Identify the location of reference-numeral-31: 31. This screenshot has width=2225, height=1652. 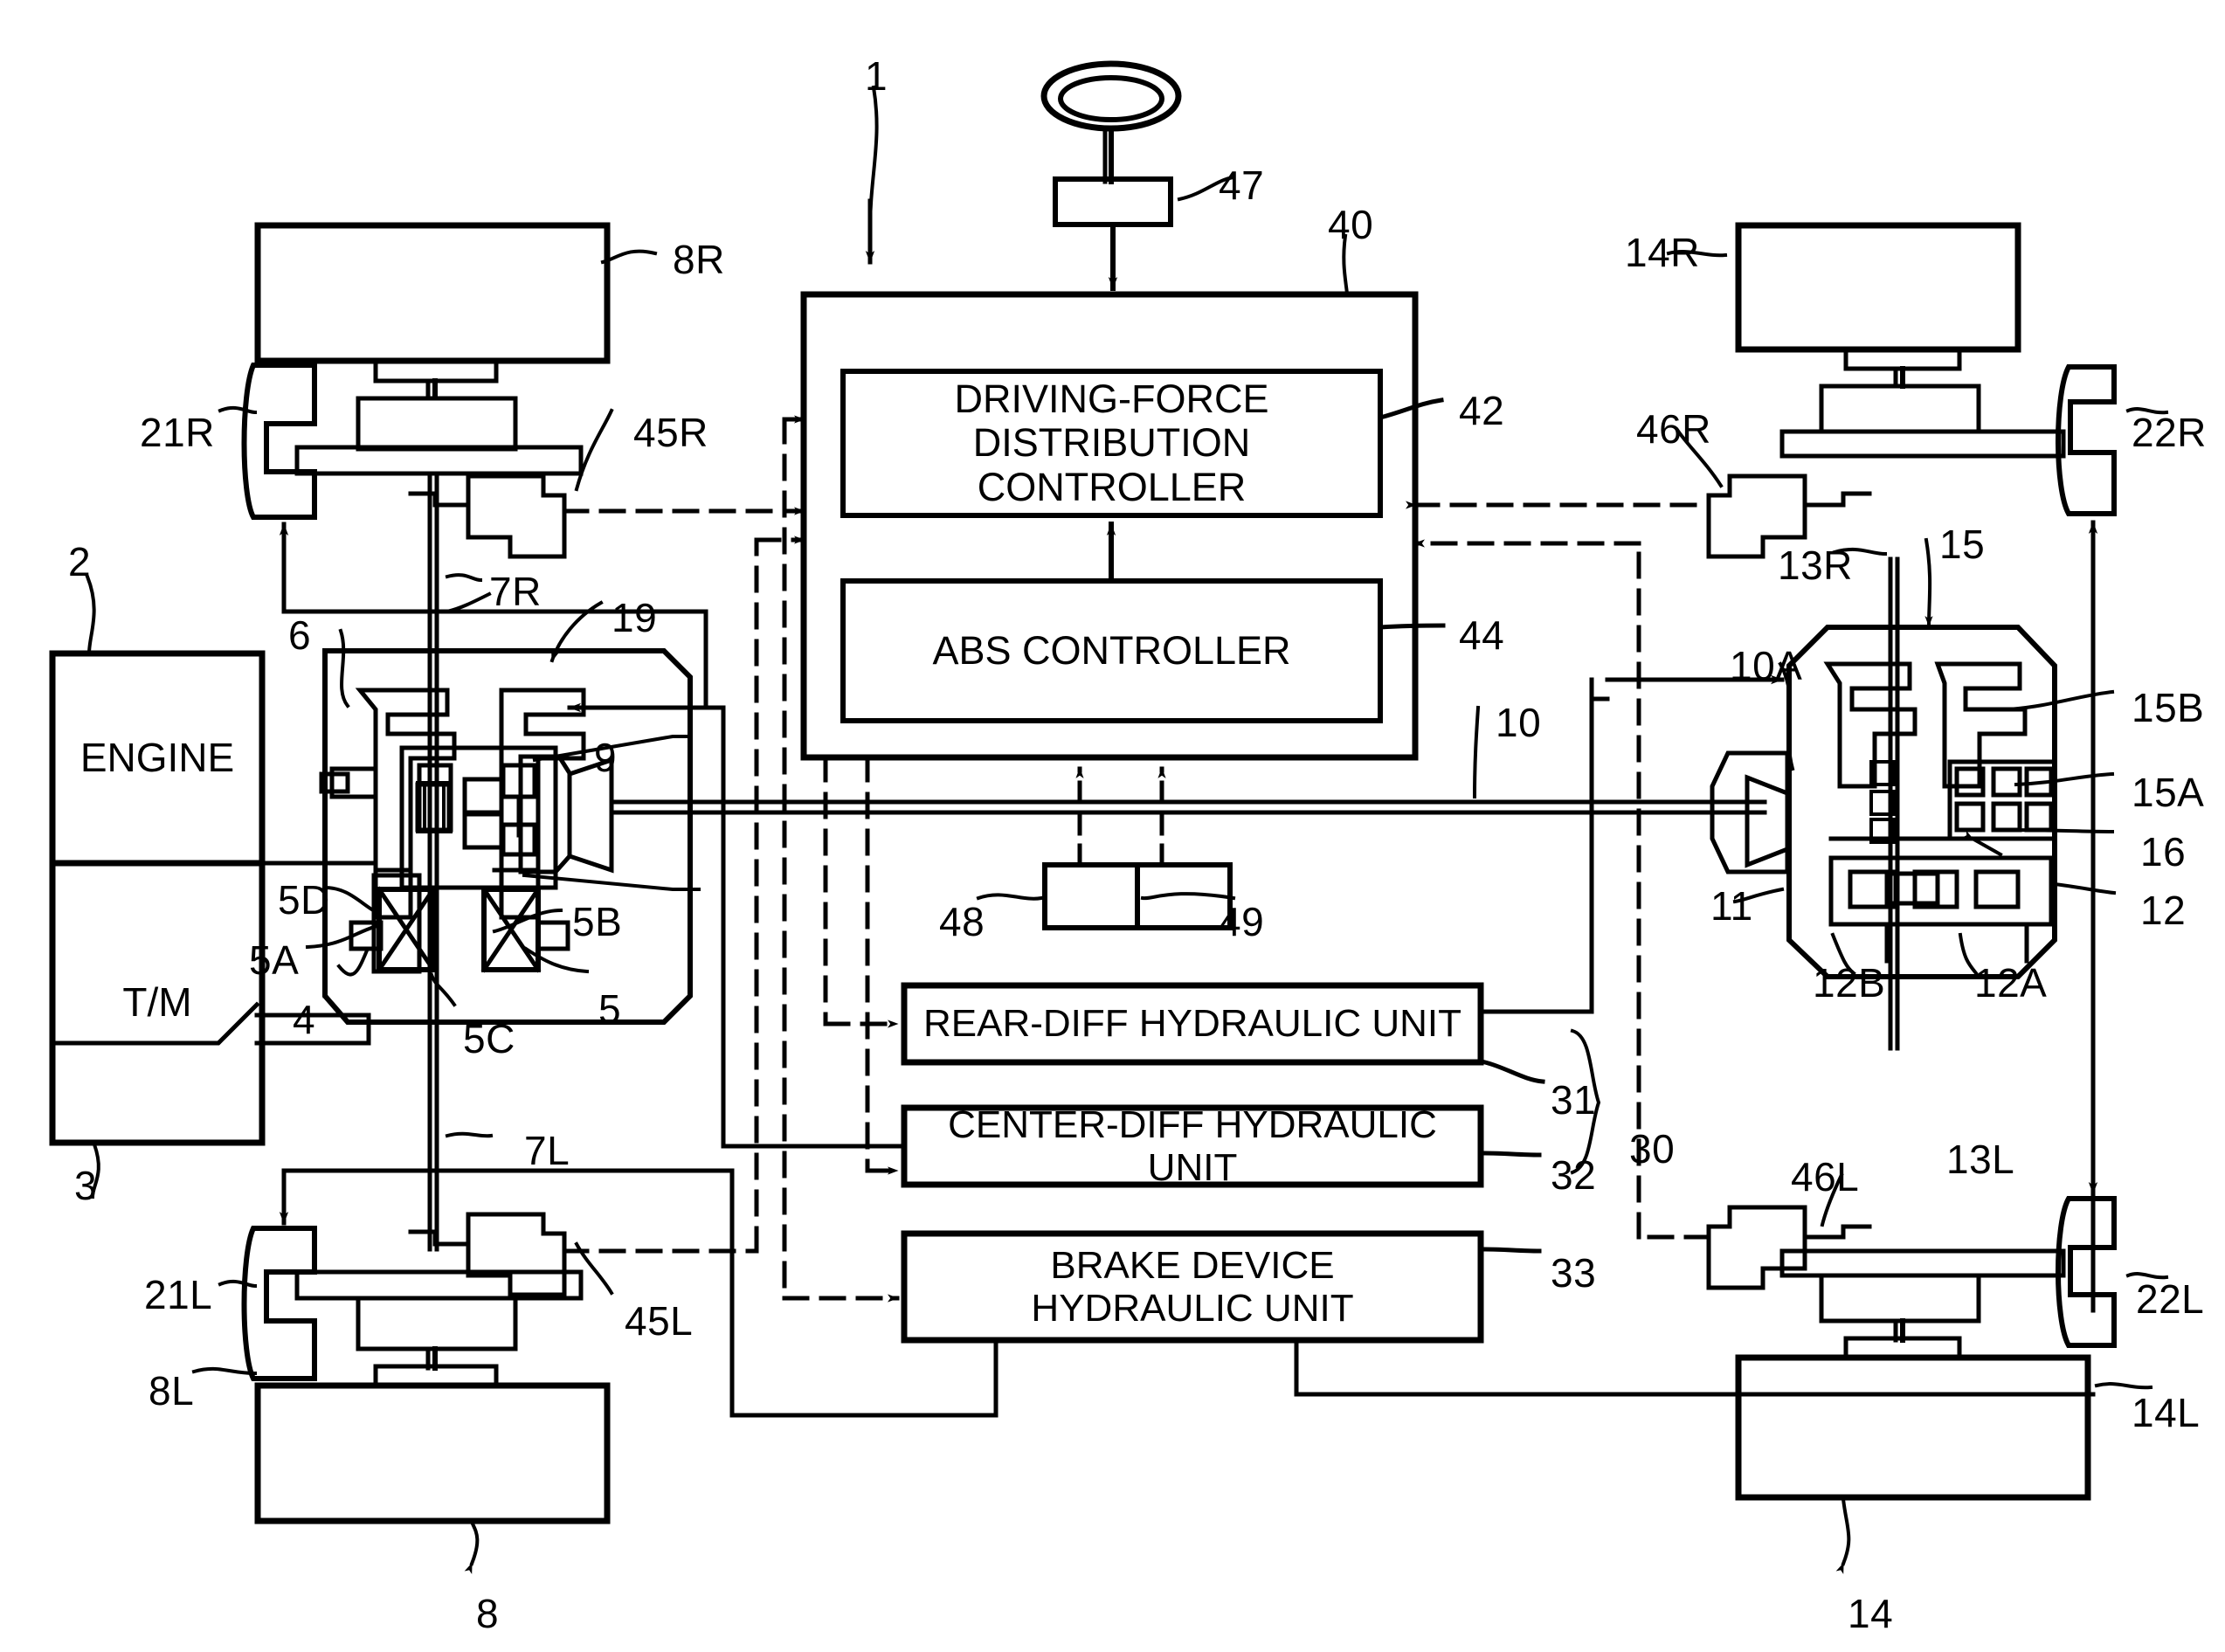
(1574, 1100).